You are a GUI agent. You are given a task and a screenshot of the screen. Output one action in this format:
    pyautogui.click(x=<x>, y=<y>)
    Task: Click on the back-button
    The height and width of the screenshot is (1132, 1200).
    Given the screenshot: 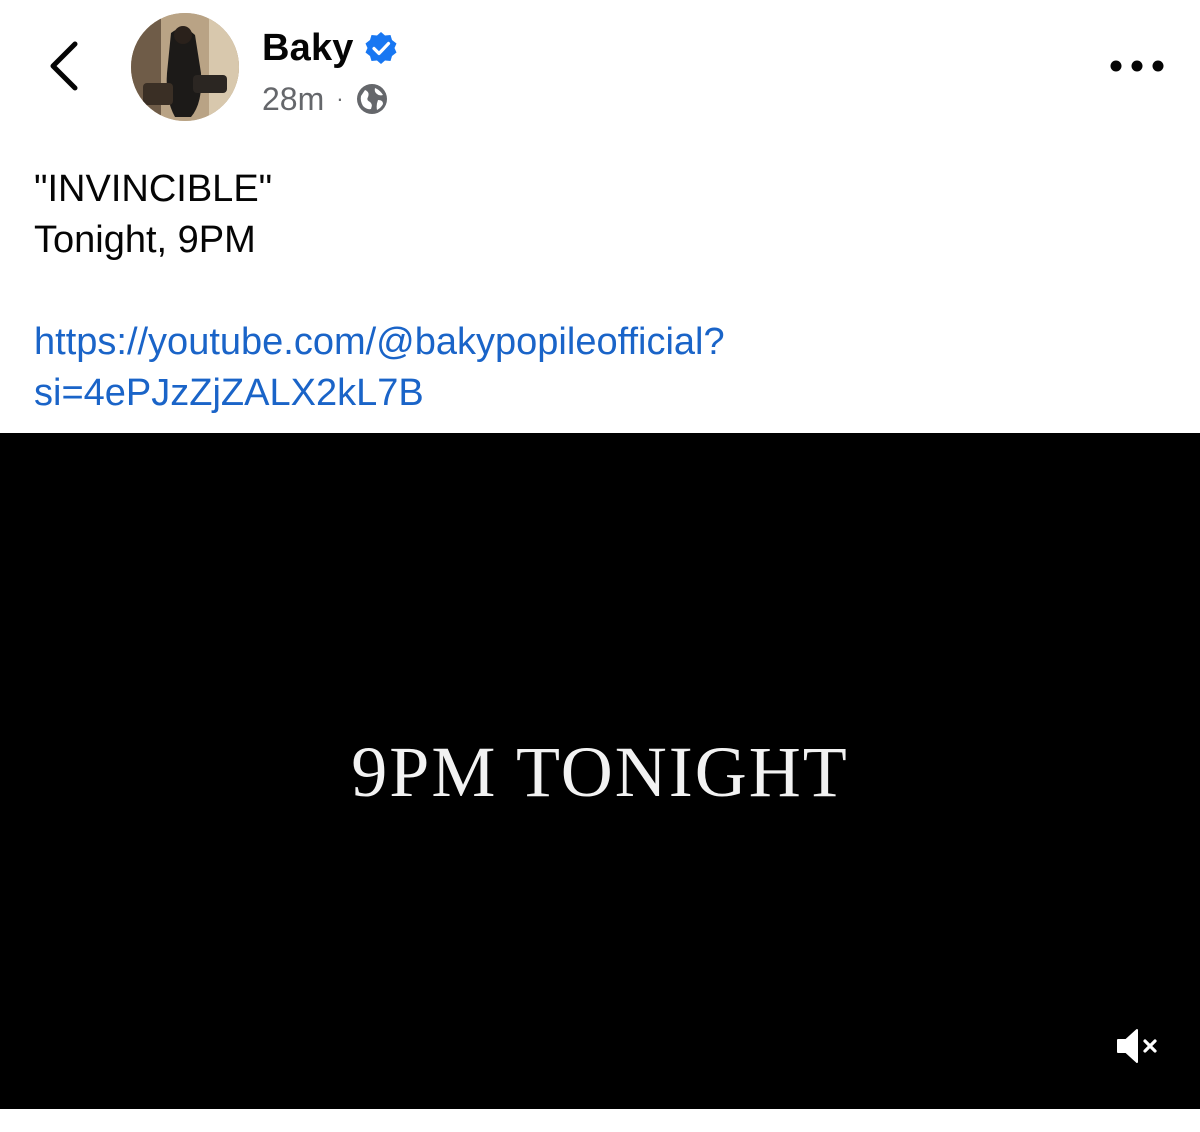 What is the action you would take?
    pyautogui.click(x=64, y=66)
    